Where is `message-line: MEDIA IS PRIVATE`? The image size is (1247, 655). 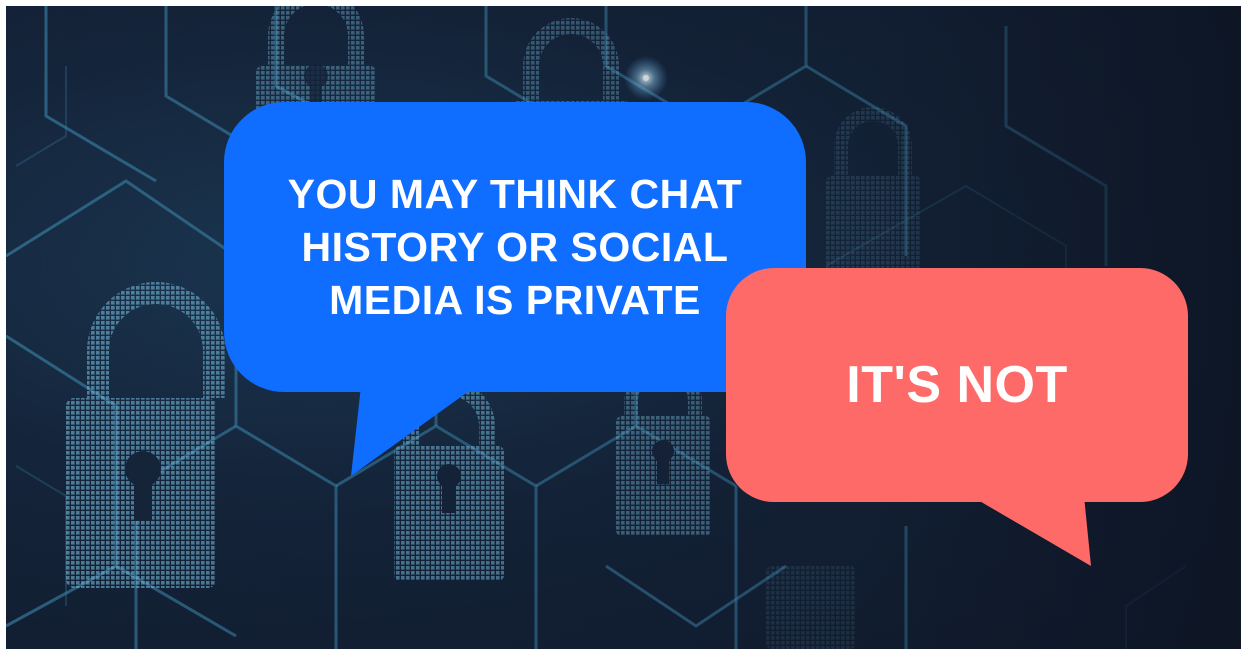
message-line: MEDIA IS PRIVATE is located at coordinates (515, 299).